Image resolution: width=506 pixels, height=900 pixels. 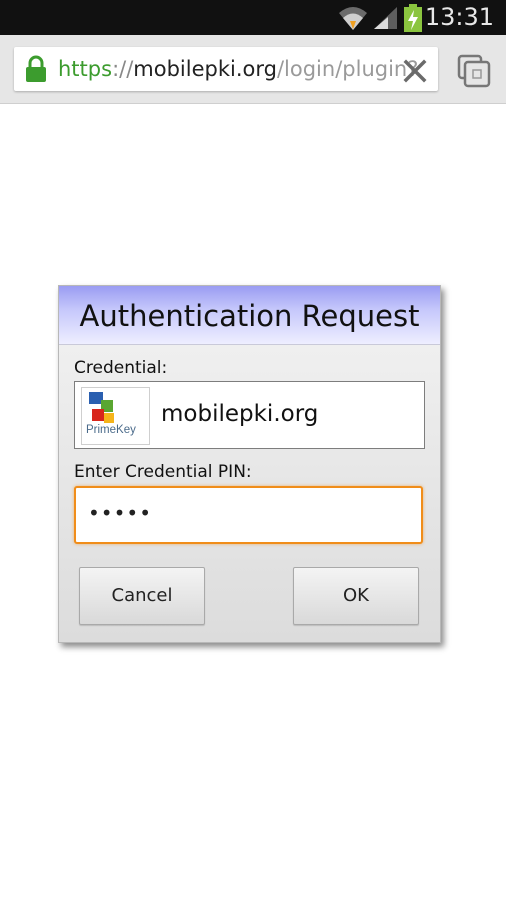 I want to click on dialog-title: Authentication Request, so click(x=249, y=316).